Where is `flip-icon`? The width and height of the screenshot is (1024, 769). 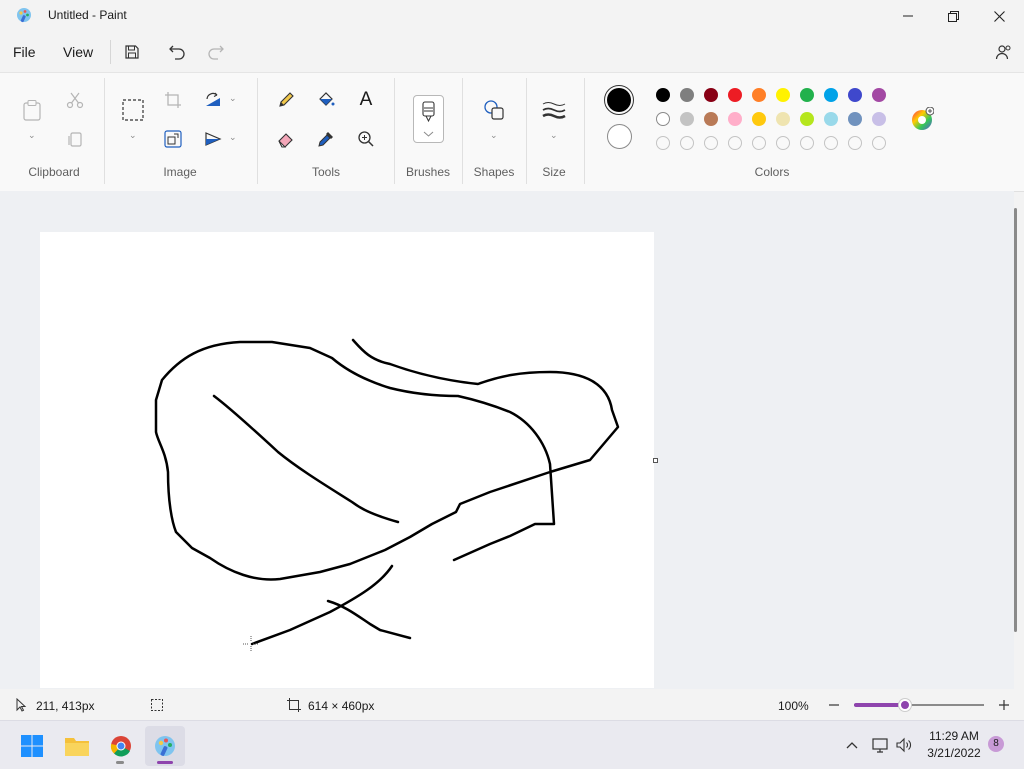 flip-icon is located at coordinates (213, 139).